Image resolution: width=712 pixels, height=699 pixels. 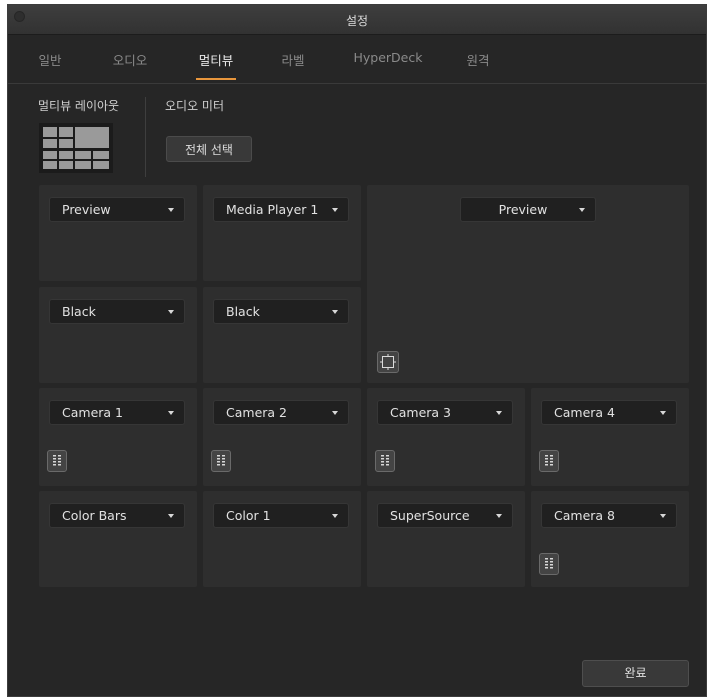 What do you see at coordinates (282, 233) in the screenshot?
I see `view-panel-2: Media Player 1` at bounding box center [282, 233].